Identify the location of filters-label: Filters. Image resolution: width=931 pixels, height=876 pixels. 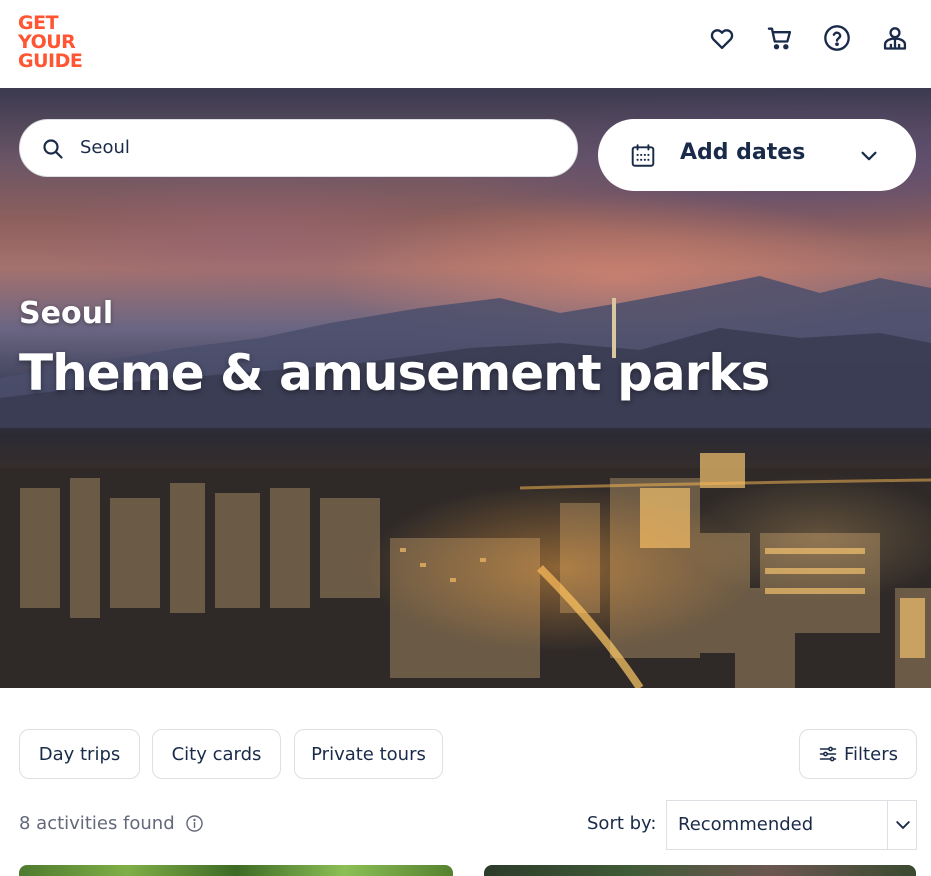
(871, 754).